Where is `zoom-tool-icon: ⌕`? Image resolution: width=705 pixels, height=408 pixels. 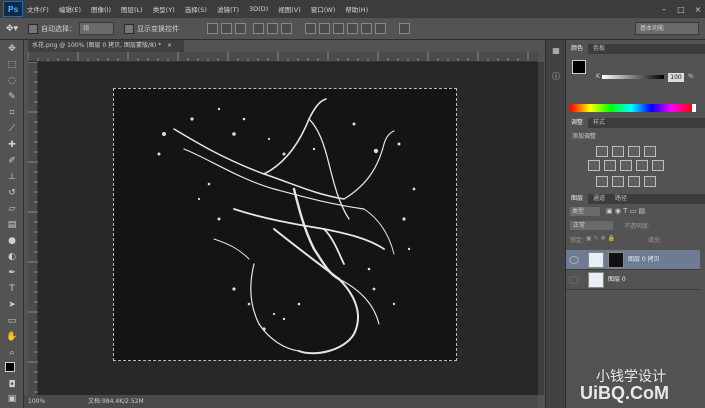
zoom-tool-icon: ⌕ is located at coordinates (12, 353).